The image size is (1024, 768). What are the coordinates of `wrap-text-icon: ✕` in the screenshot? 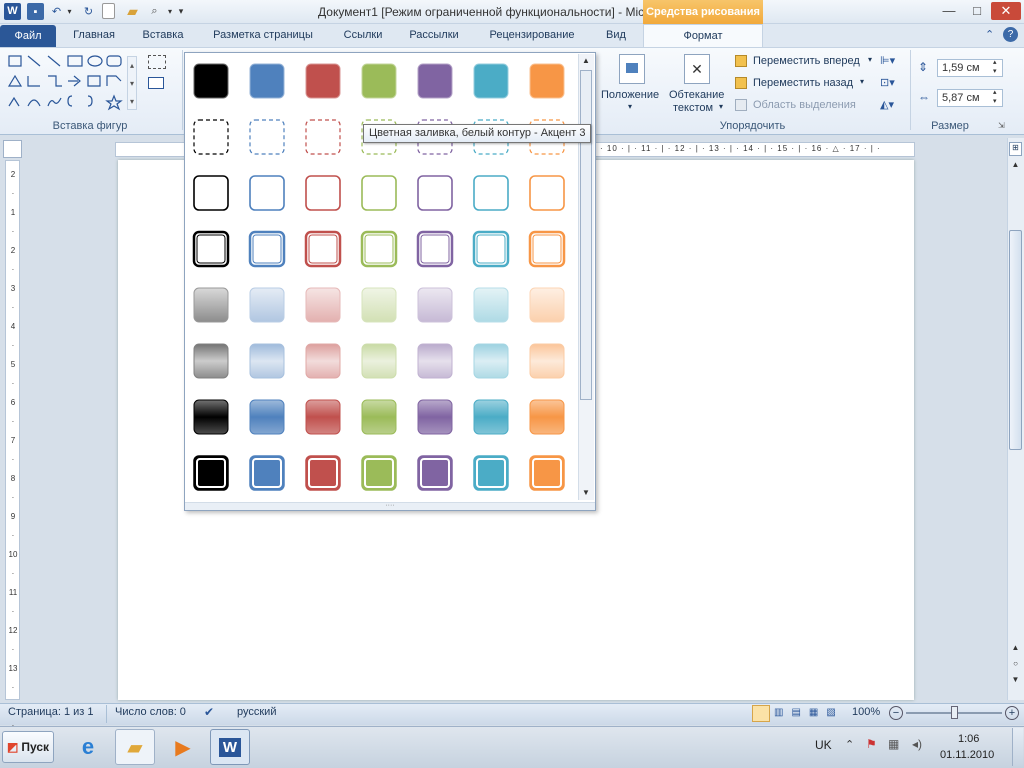 It's located at (697, 69).